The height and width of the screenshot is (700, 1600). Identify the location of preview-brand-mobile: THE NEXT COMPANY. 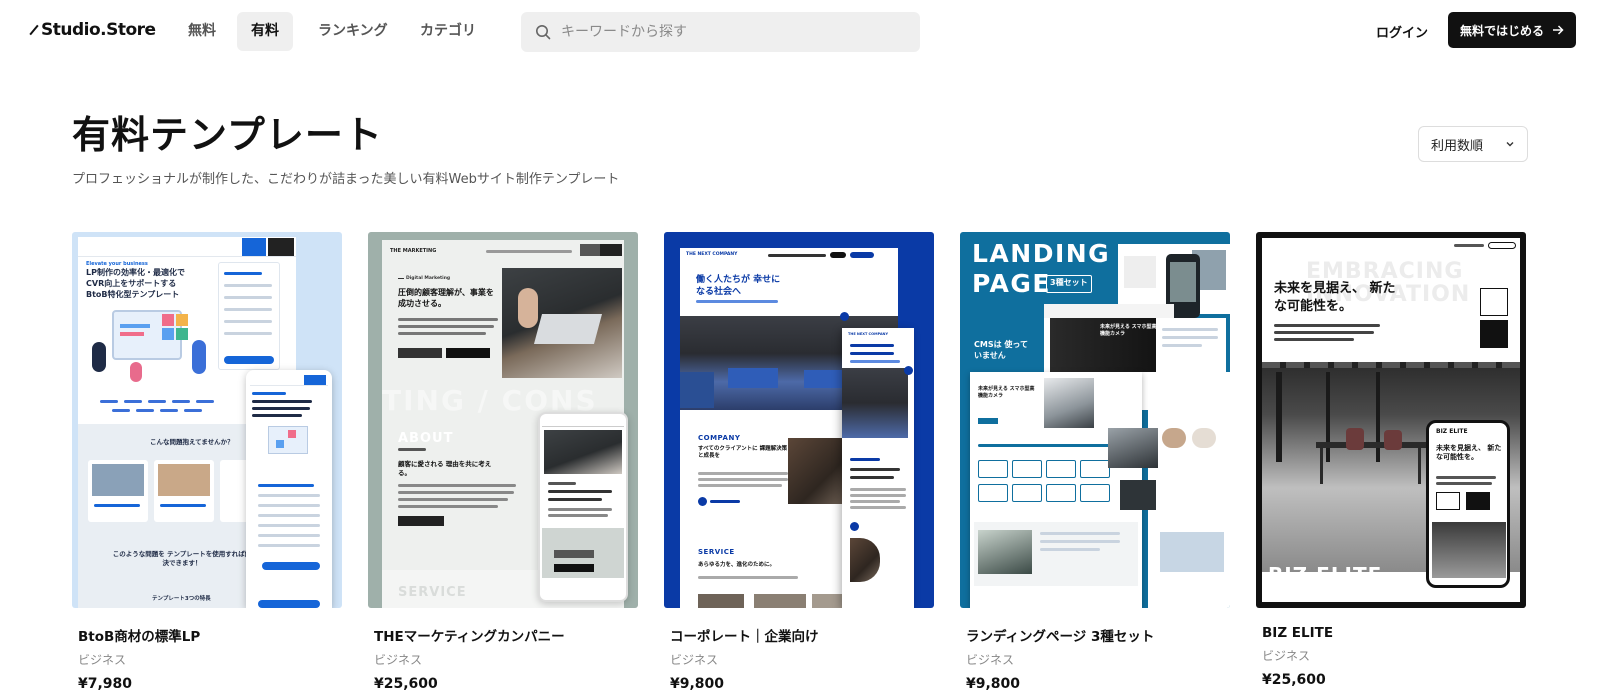
(868, 334).